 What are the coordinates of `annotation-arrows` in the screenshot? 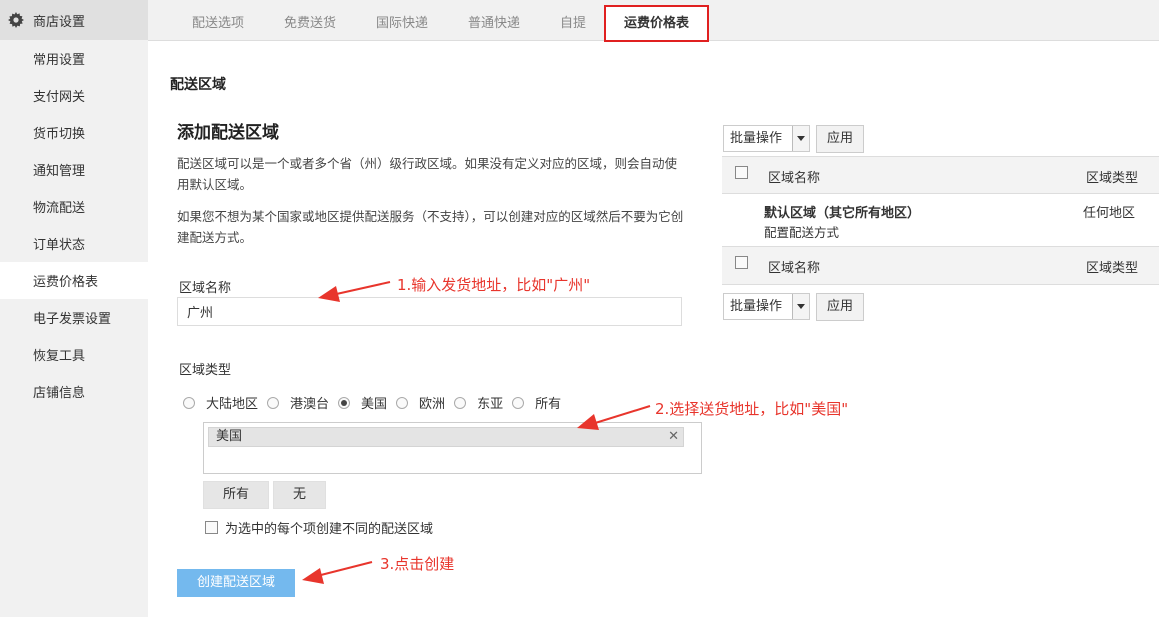 It's located at (476, 432).